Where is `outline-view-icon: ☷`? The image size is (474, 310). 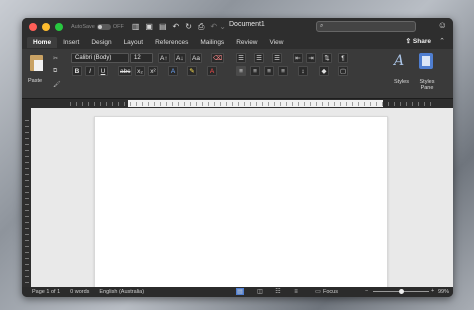
outline-view-icon: ☷ is located at coordinates (278, 291).